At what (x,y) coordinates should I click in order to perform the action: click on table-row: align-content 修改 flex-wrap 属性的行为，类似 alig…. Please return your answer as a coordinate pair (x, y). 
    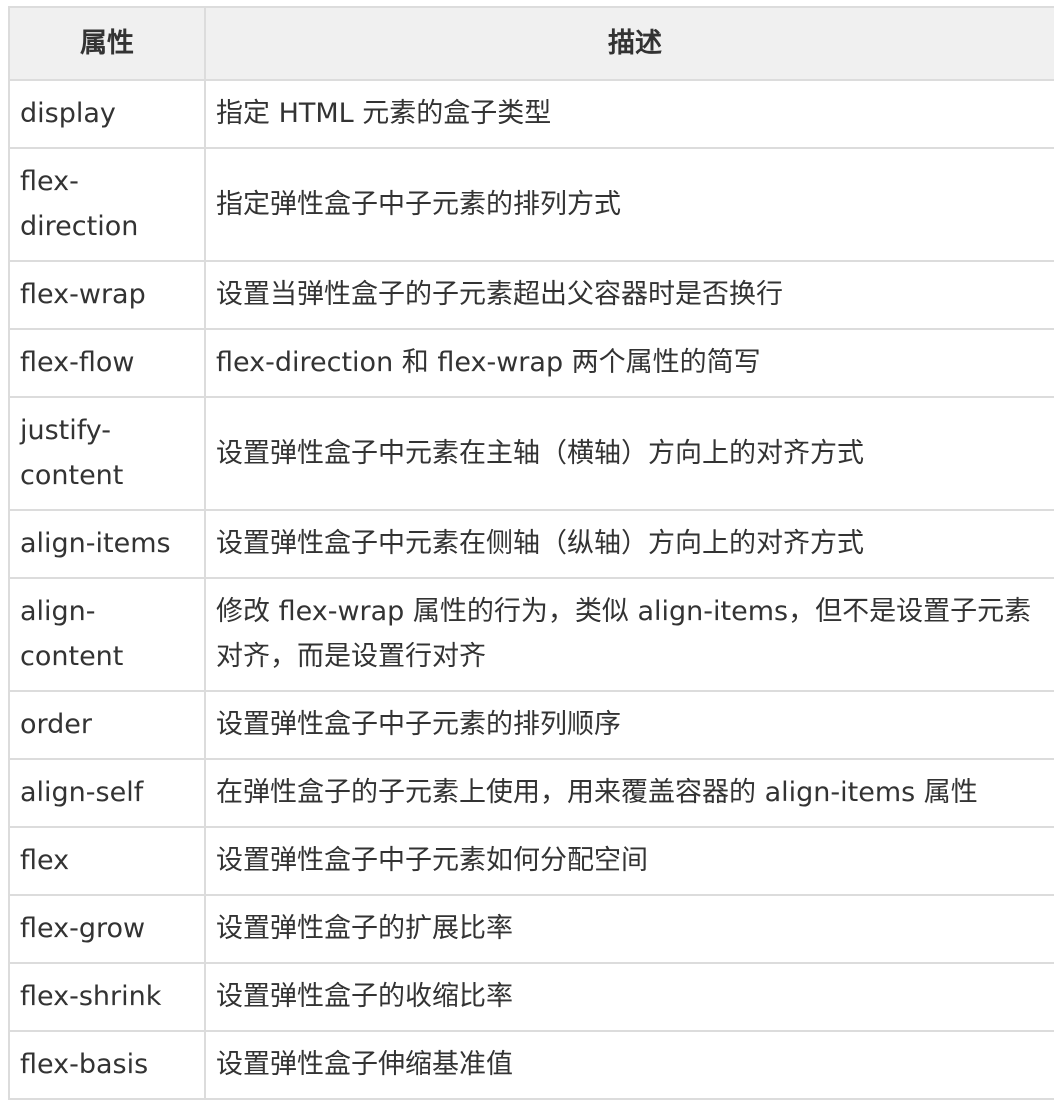
    Looking at the image, I should click on (531, 634).